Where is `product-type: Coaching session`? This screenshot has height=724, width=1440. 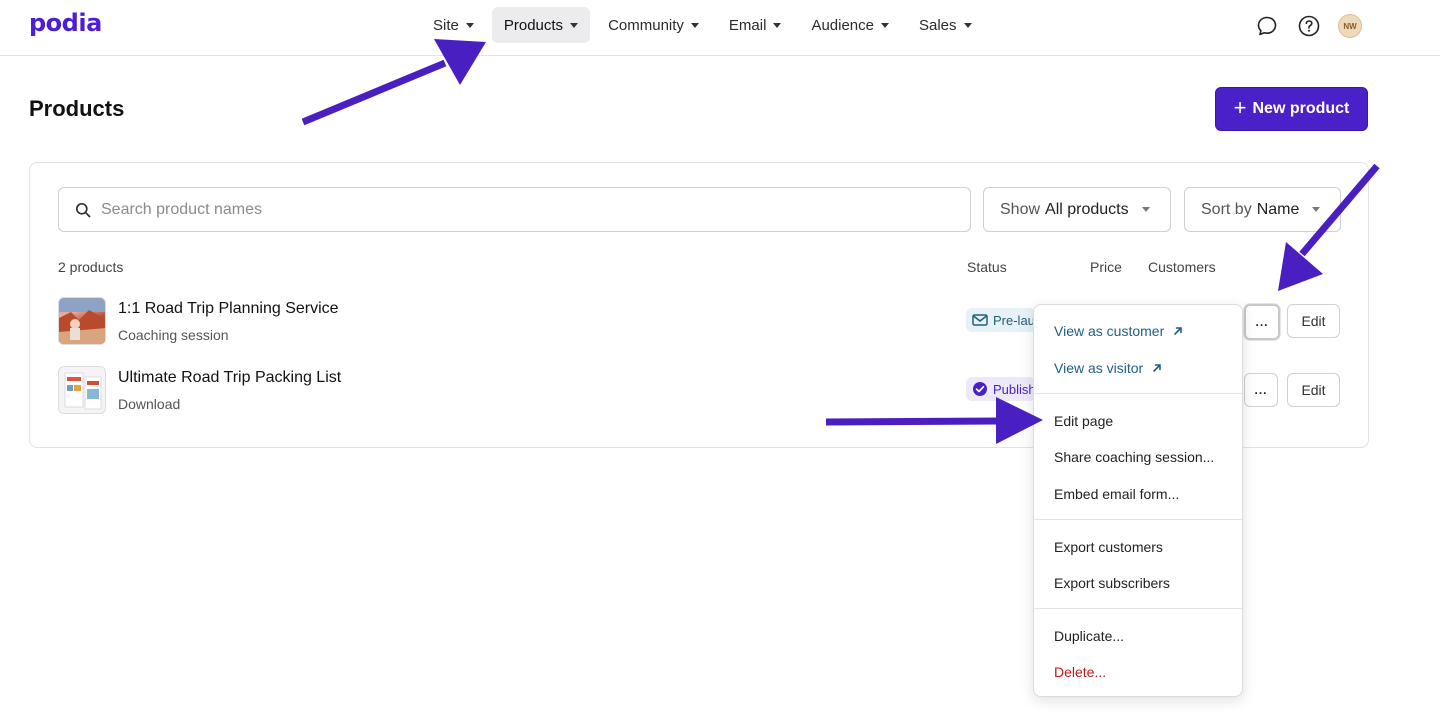 product-type: Coaching session is located at coordinates (173, 335).